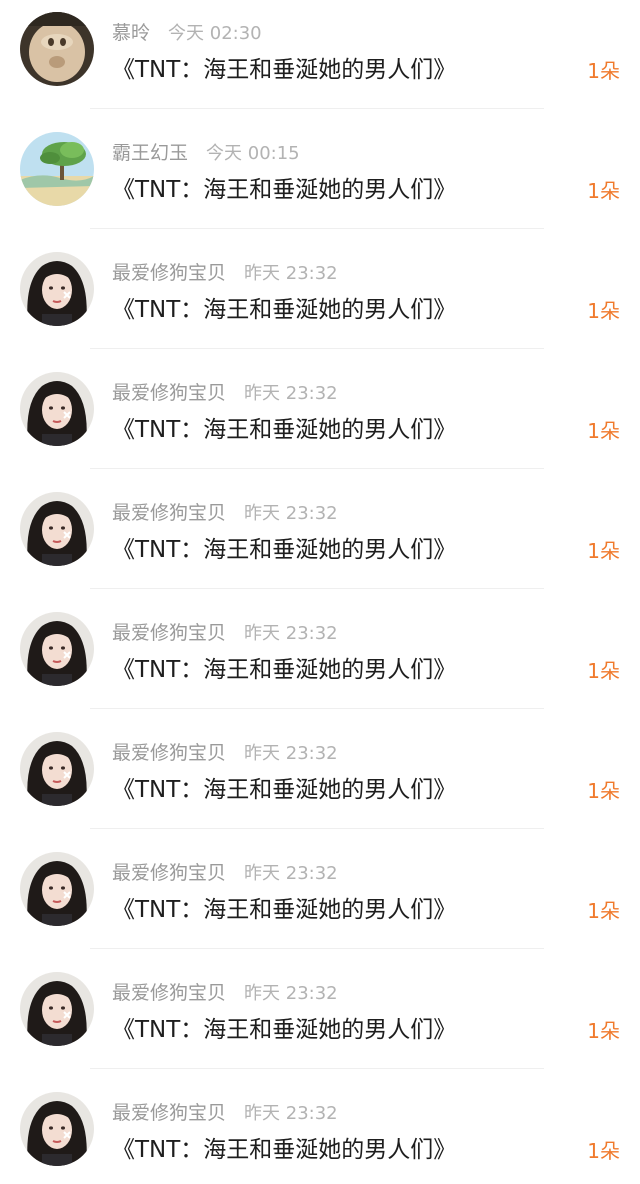  I want to click on landscape-tree-avatar-icon, so click(57, 169).